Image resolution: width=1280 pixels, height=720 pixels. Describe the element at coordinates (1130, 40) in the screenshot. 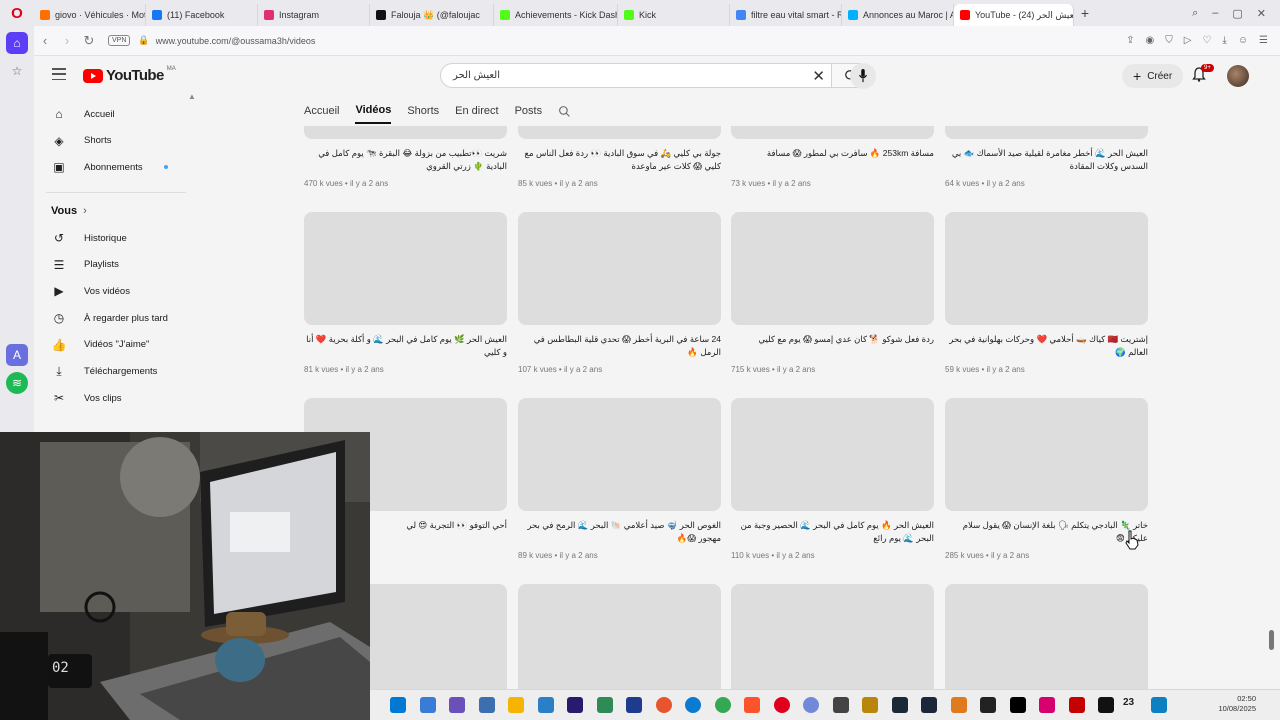

I see `share-icon: ⇪` at that location.